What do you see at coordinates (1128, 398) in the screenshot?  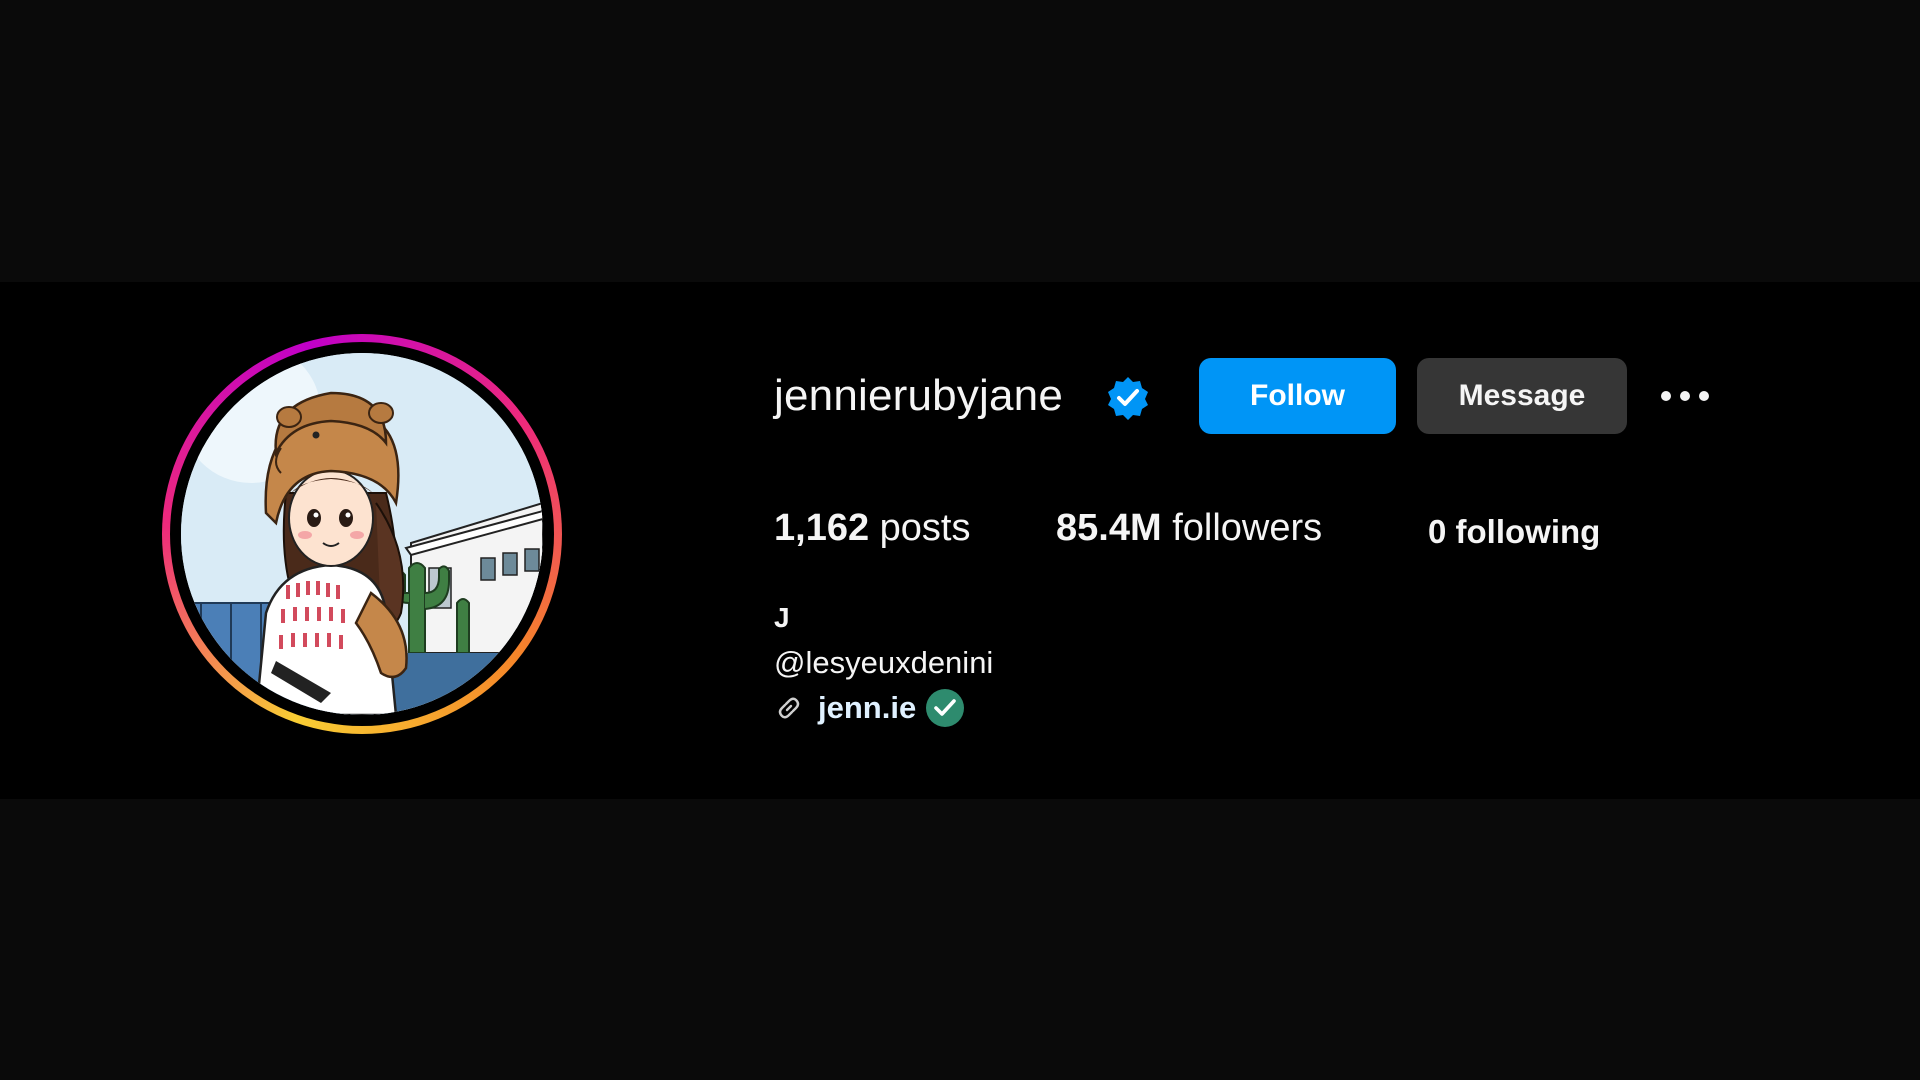 I see `verified-badge-icon` at bounding box center [1128, 398].